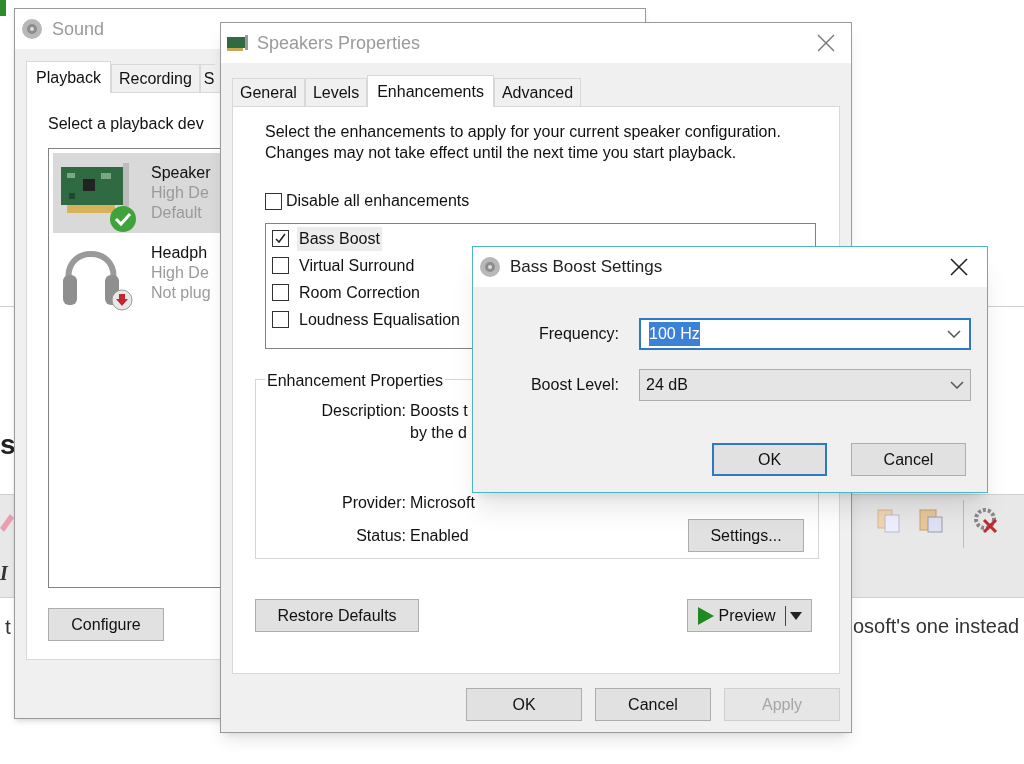 This screenshot has width=1024, height=764. Describe the element at coordinates (337, 615) in the screenshot. I see `restore-defaults-button: Restore Defaults` at that location.